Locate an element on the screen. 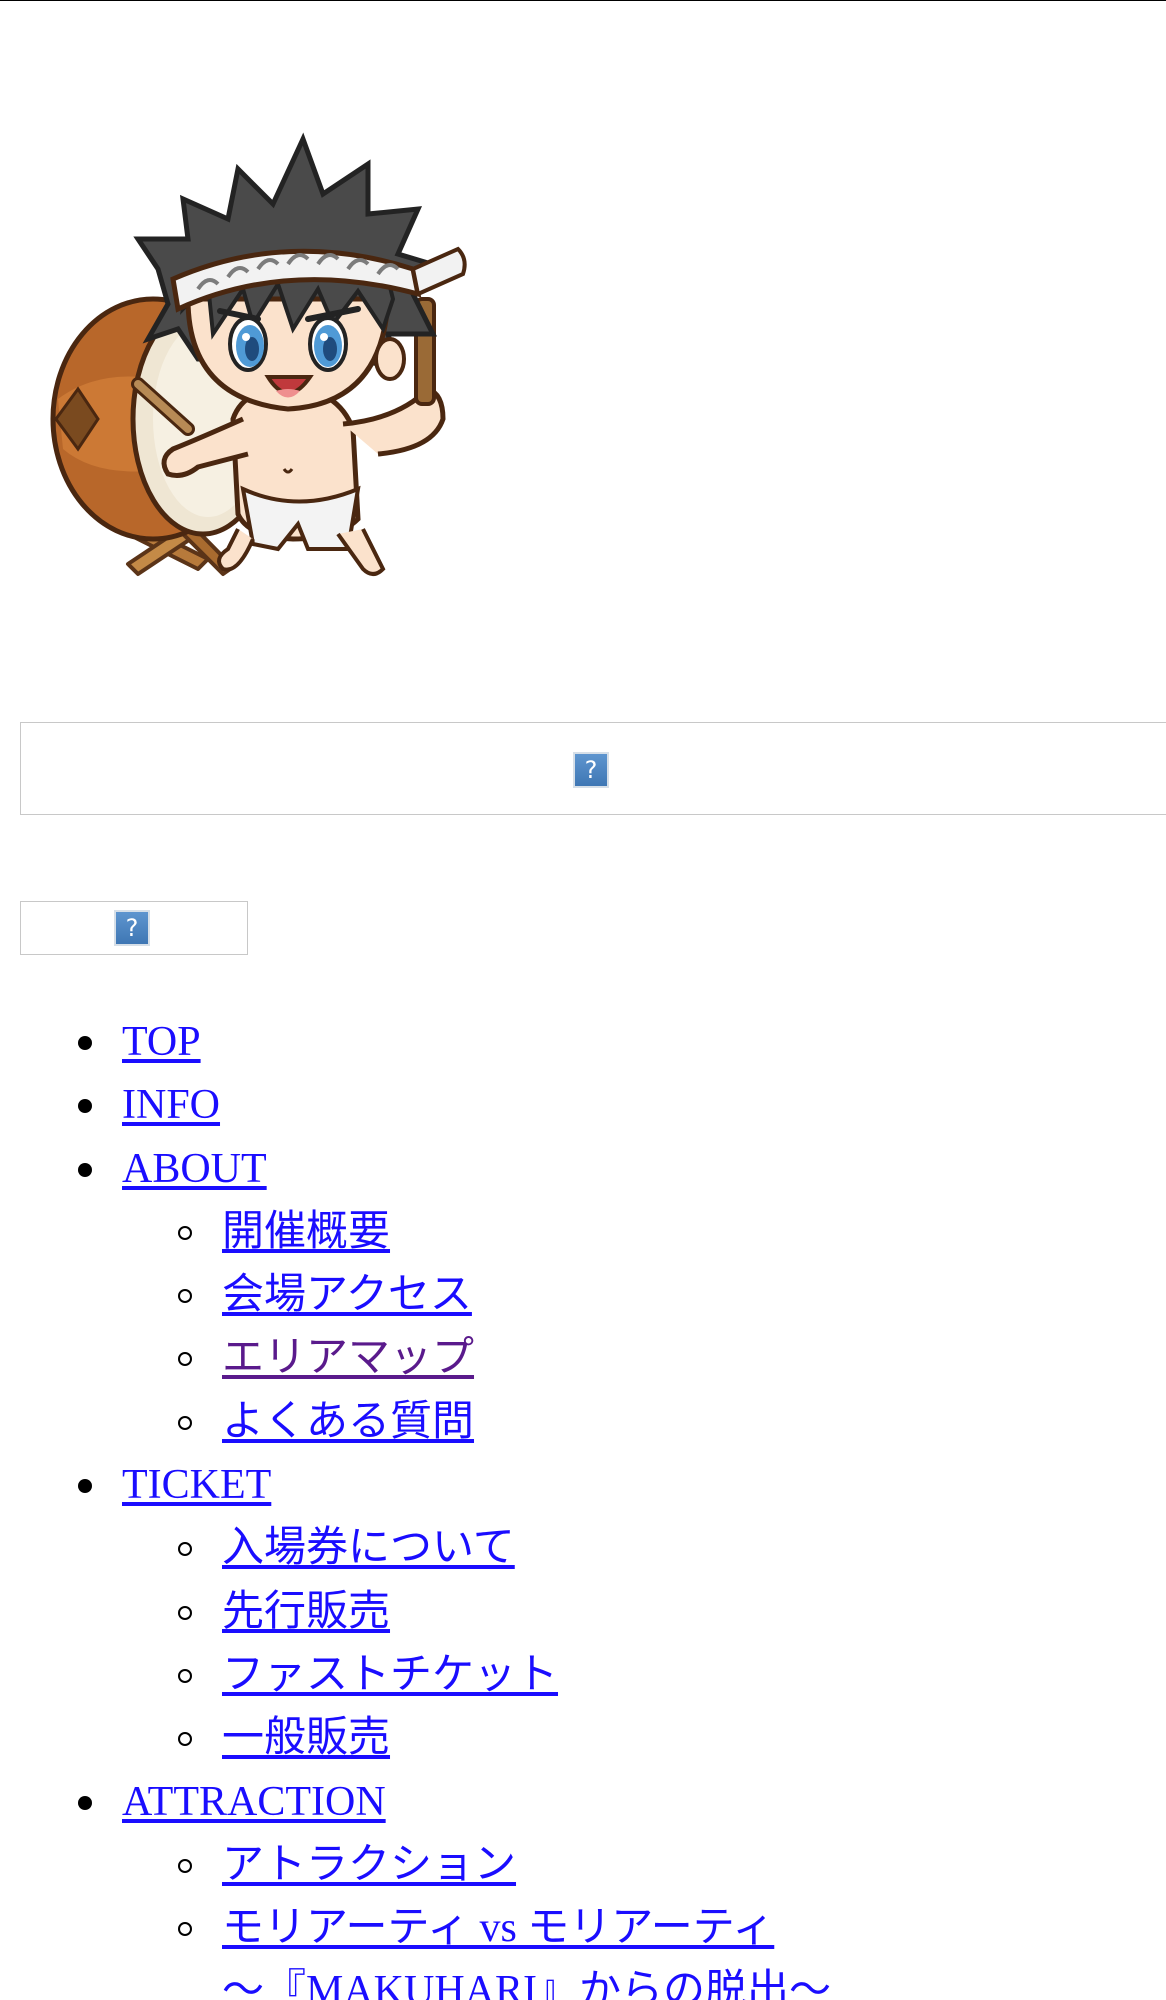 The height and width of the screenshot is (2000, 1166). mascot-image is located at coordinates (258, 354).